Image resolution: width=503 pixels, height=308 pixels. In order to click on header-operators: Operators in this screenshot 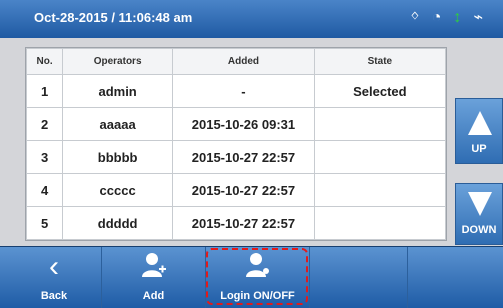, I will do `click(118, 61)`.